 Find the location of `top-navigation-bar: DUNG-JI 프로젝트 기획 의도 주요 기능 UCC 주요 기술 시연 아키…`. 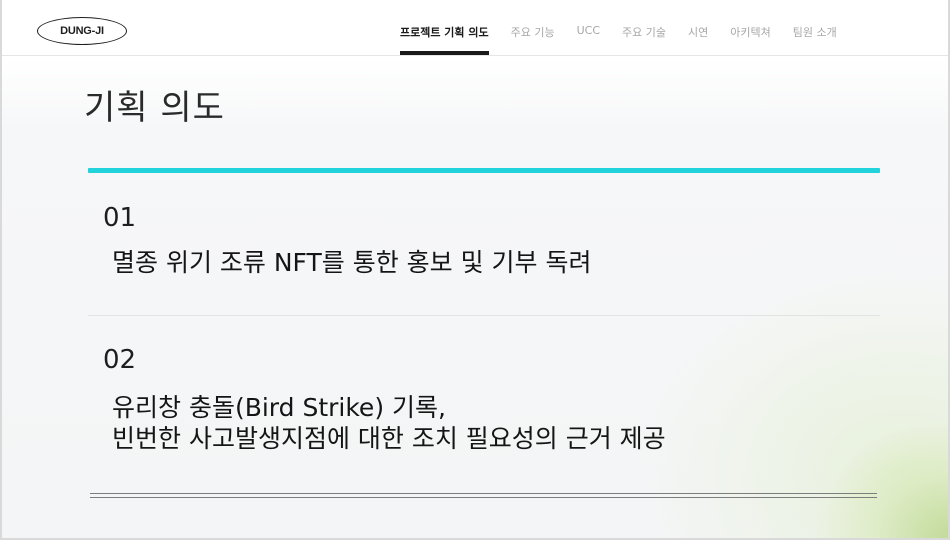

top-navigation-bar: DUNG-JI 프로젝트 기획 의도 주요 기능 UCC 주요 기술 시연 아키… is located at coordinates (475, 28).